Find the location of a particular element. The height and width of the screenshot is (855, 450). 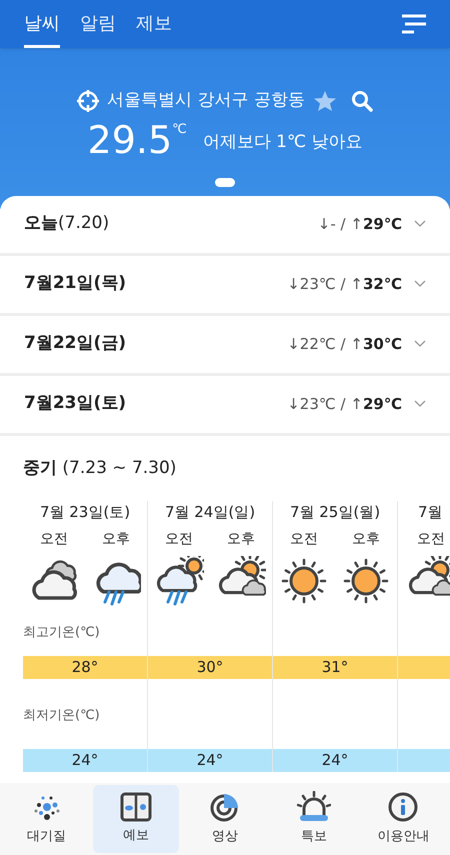

tab: 제보 is located at coordinates (154, 24).